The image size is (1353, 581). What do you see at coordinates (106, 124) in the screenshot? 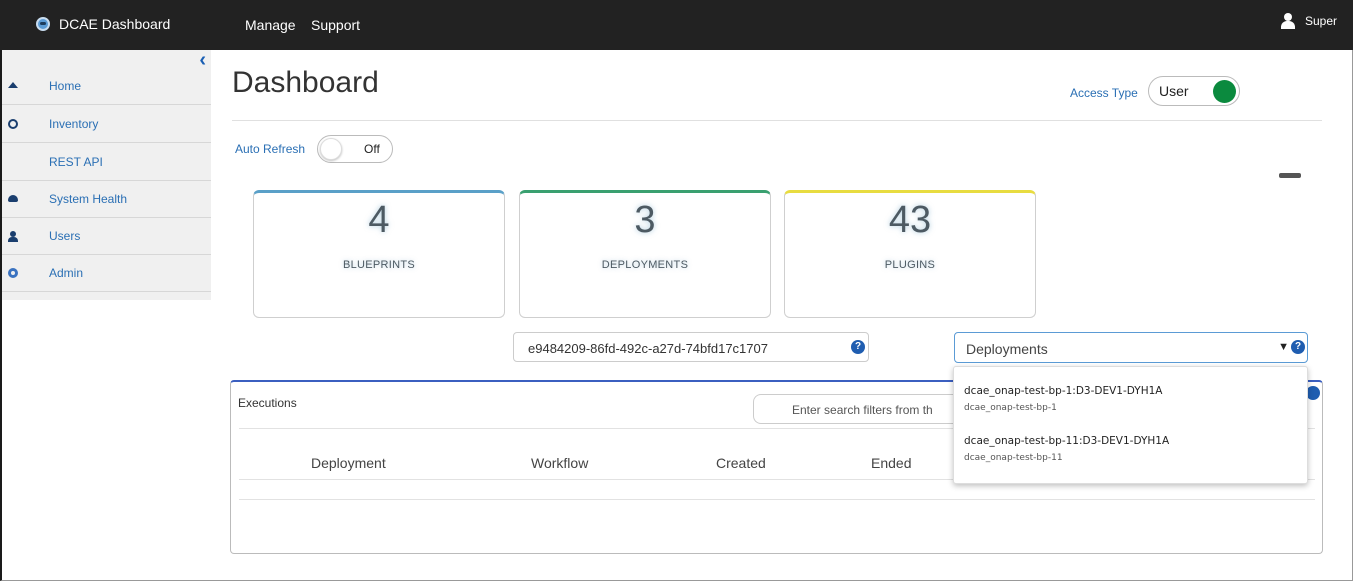
I see `sidebar-item-inventory: Inventory` at bounding box center [106, 124].